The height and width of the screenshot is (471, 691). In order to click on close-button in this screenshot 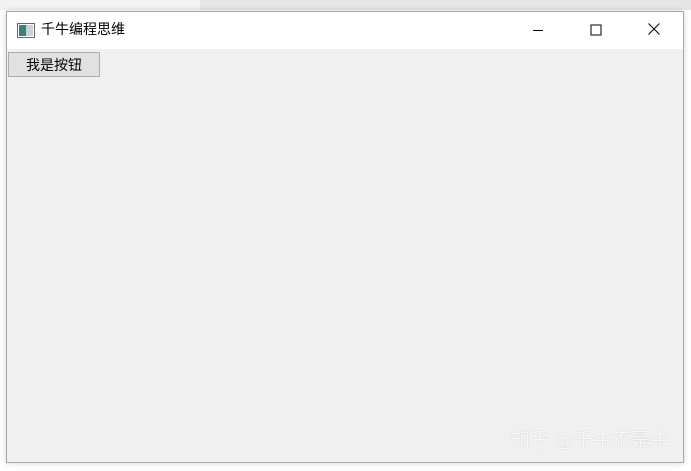, I will do `click(654, 30)`.